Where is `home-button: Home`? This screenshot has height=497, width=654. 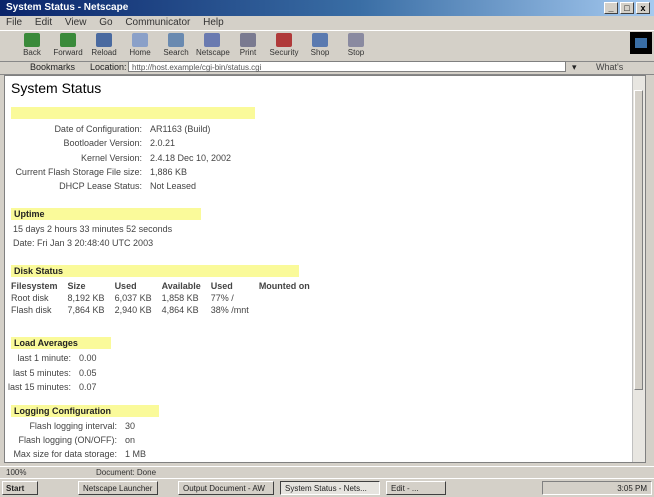
home-button: Home is located at coordinates (140, 45).